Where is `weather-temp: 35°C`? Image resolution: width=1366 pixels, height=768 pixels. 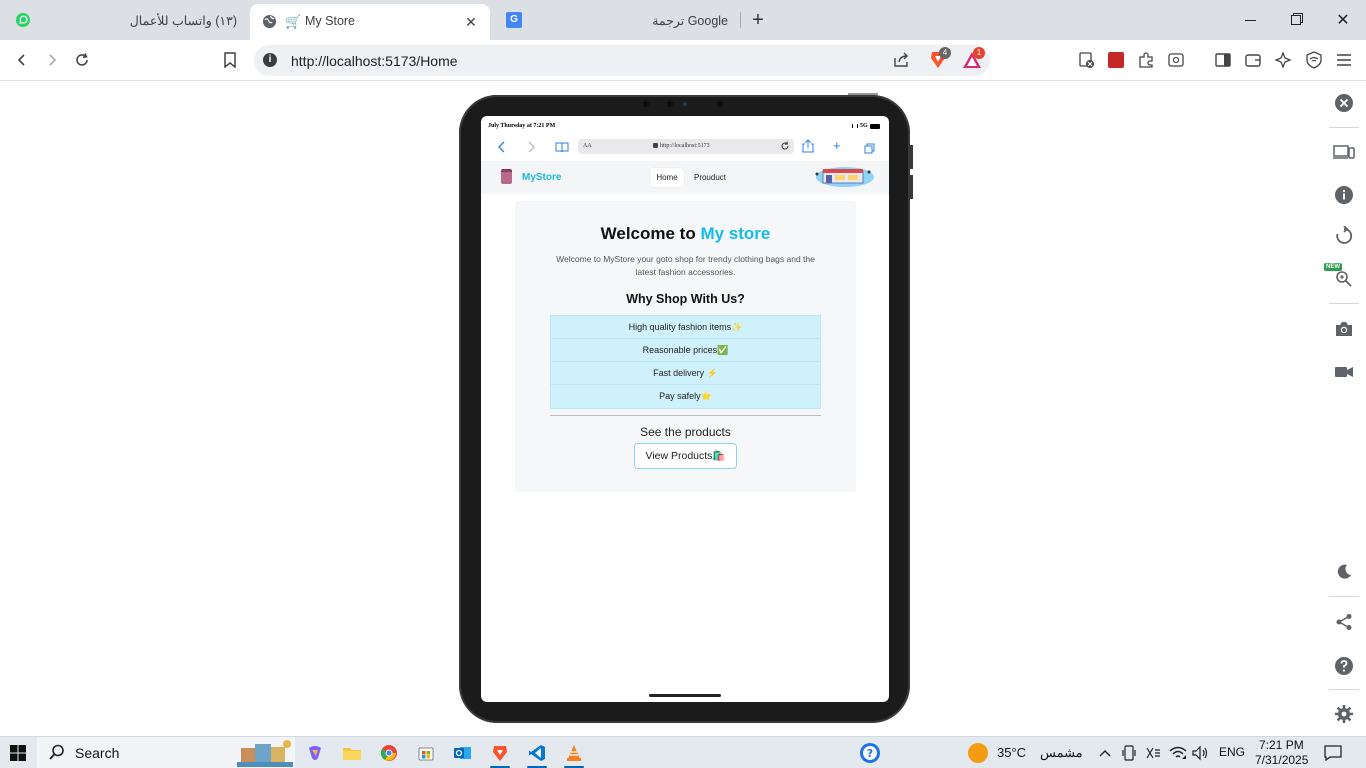 weather-temp: 35°C is located at coordinates (1011, 752).